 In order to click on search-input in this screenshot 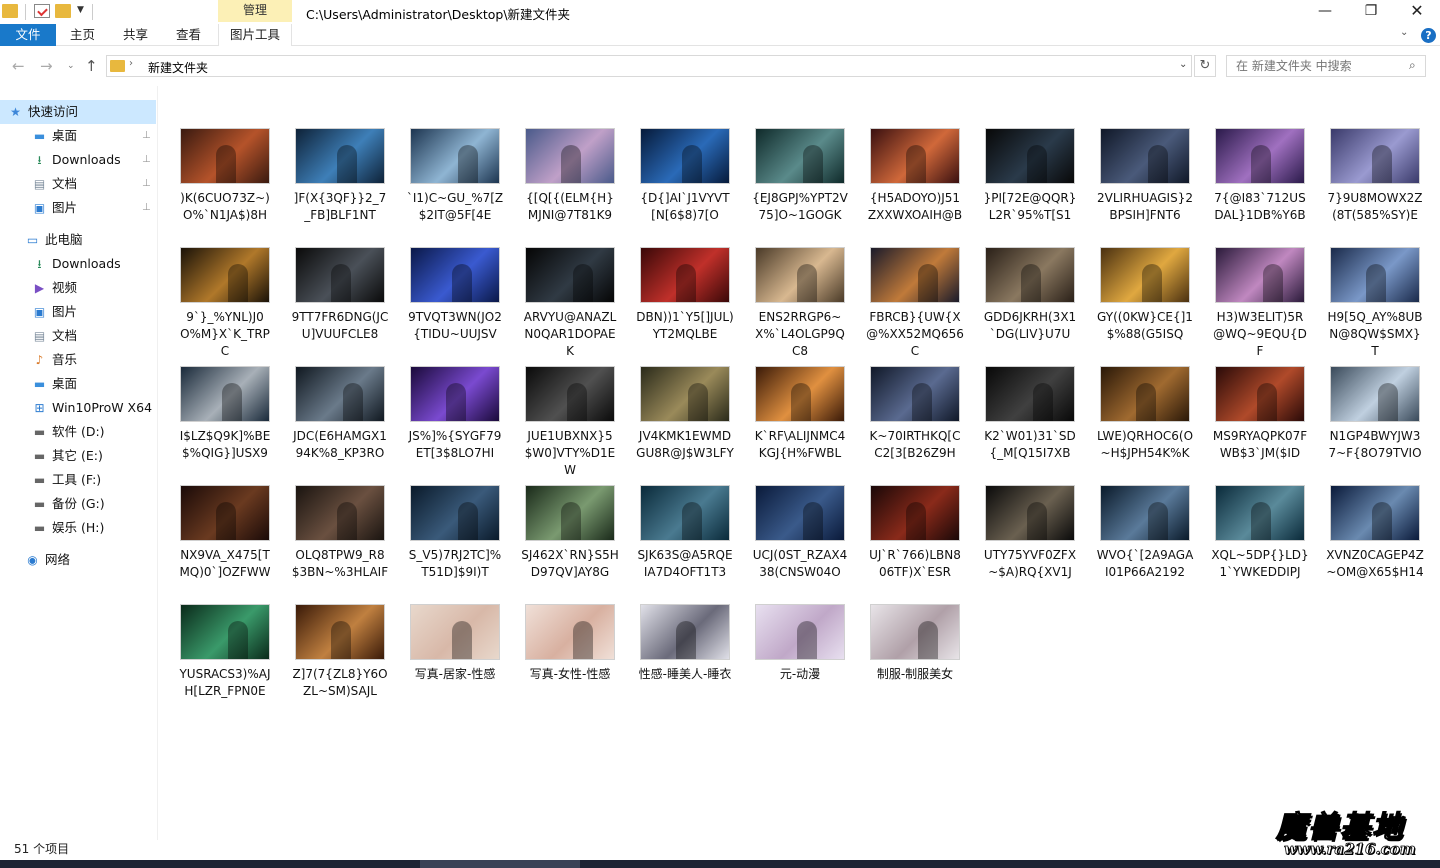, I will do `click(1316, 66)`.